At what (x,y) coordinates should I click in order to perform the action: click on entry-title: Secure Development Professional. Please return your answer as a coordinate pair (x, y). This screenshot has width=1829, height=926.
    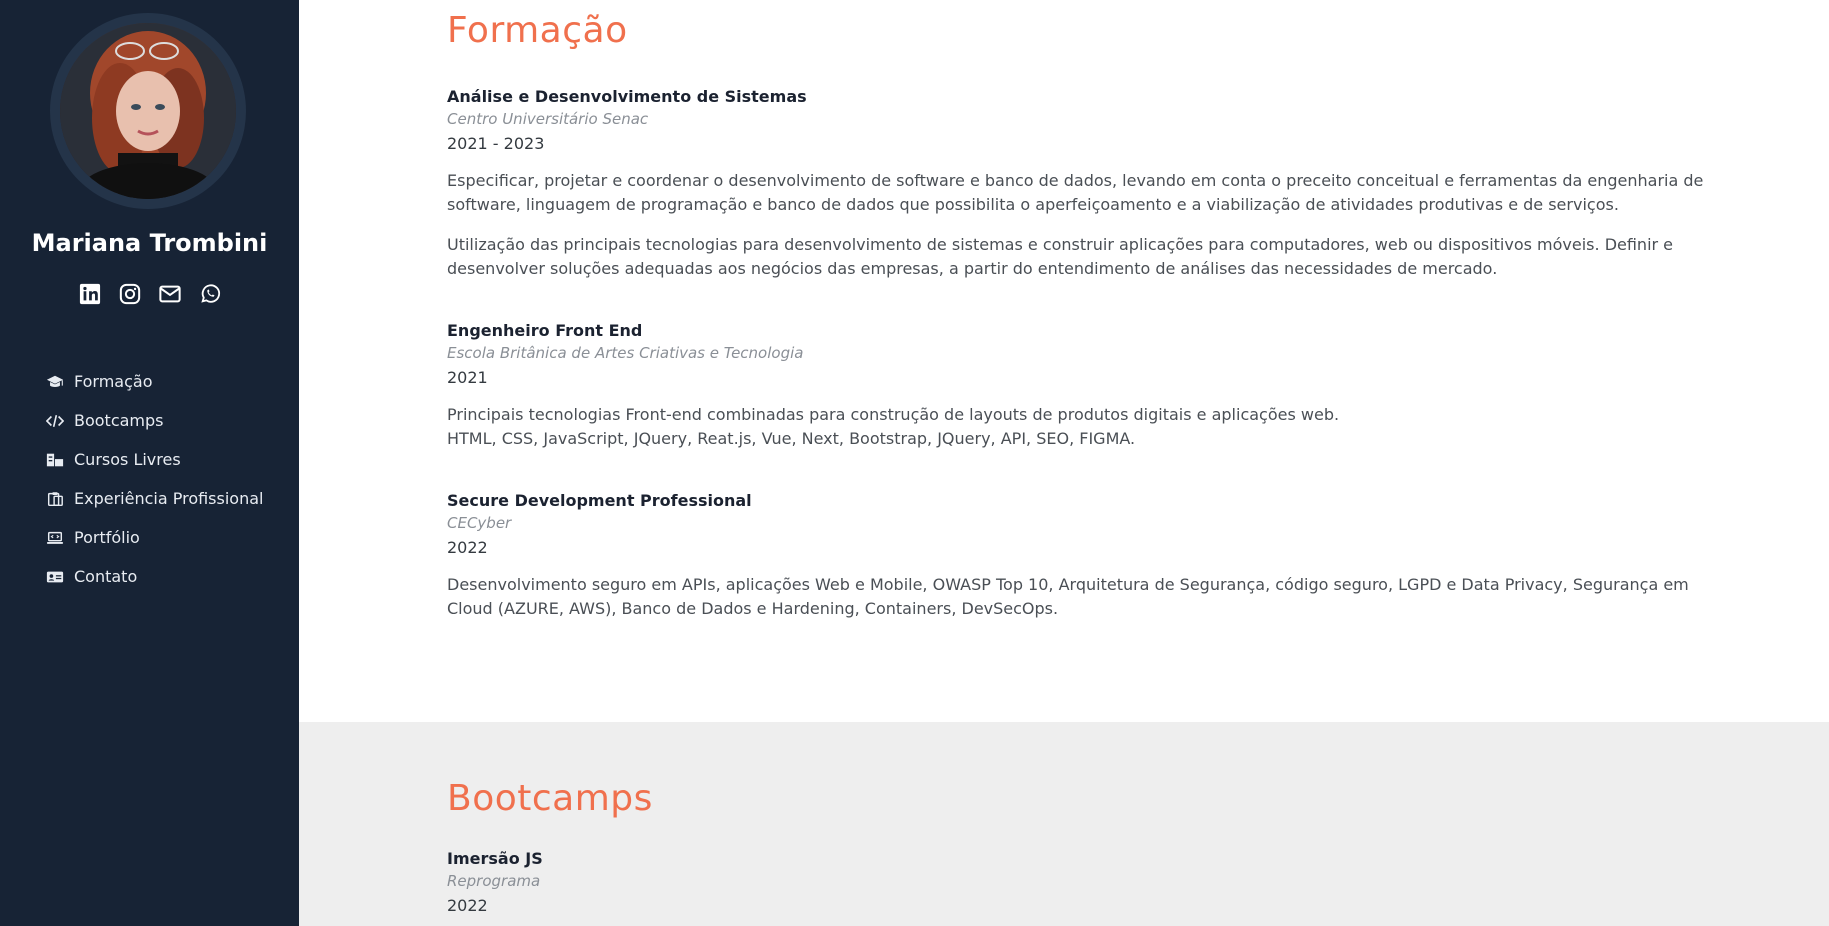
    Looking at the image, I should click on (599, 500).